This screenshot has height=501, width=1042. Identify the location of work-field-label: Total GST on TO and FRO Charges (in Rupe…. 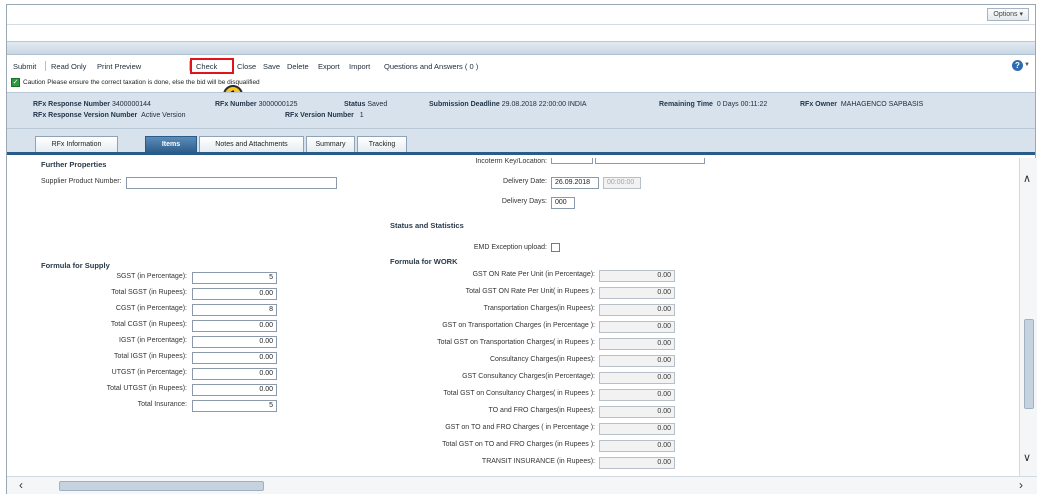
(518, 444).